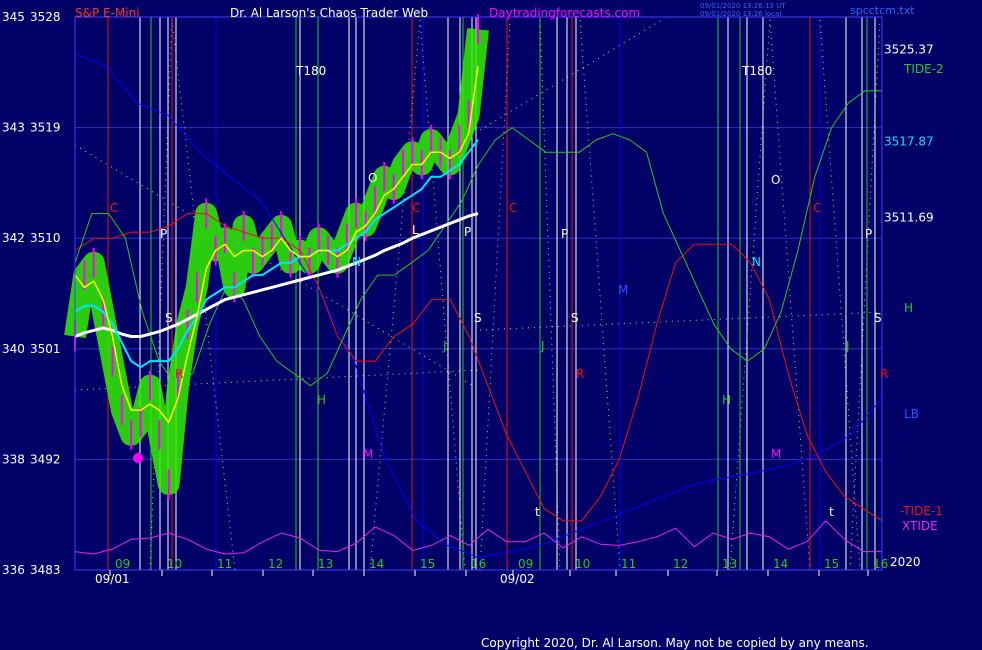  What do you see at coordinates (908, 308) in the screenshot?
I see `h-label: H` at bounding box center [908, 308].